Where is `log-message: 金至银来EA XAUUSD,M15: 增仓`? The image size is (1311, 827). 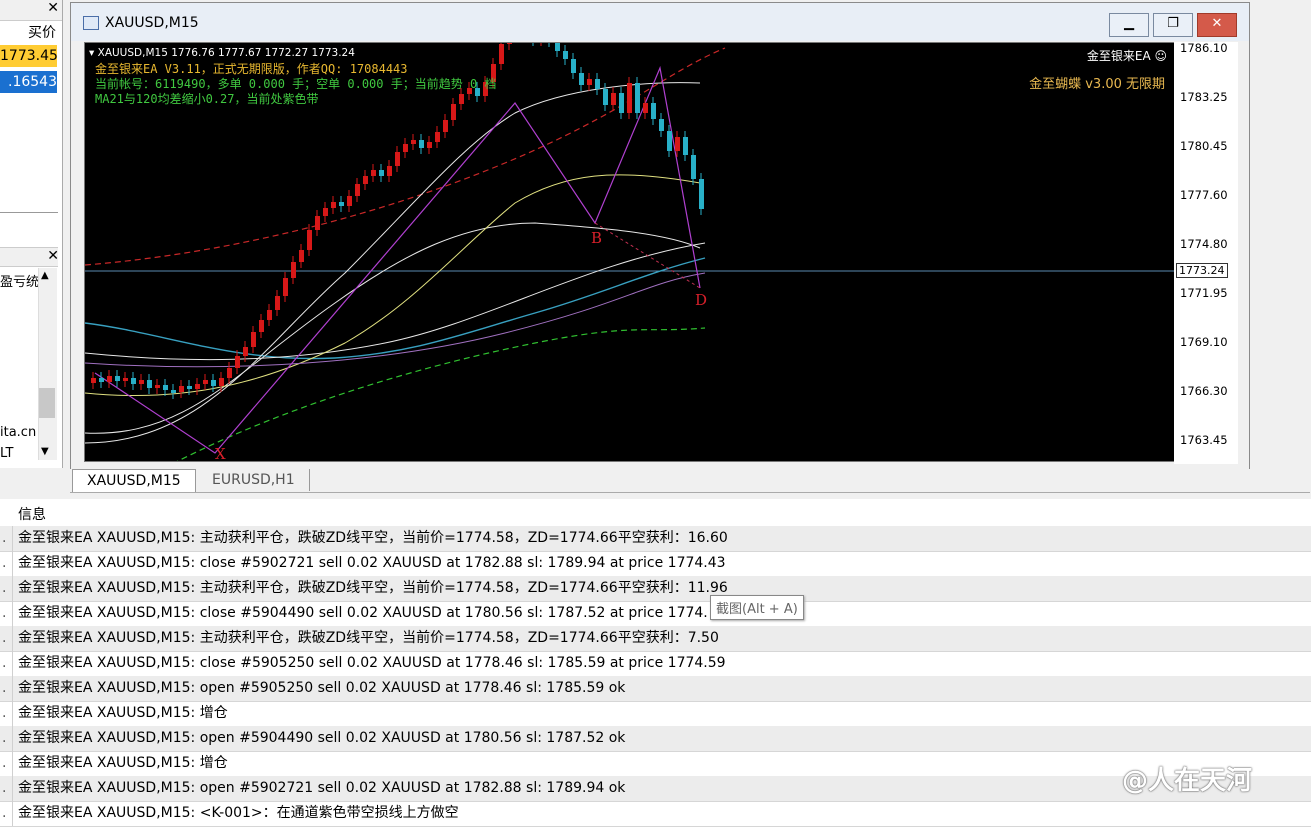 log-message: 金至银来EA XAUUSD,M15: 增仓 is located at coordinates (123, 763).